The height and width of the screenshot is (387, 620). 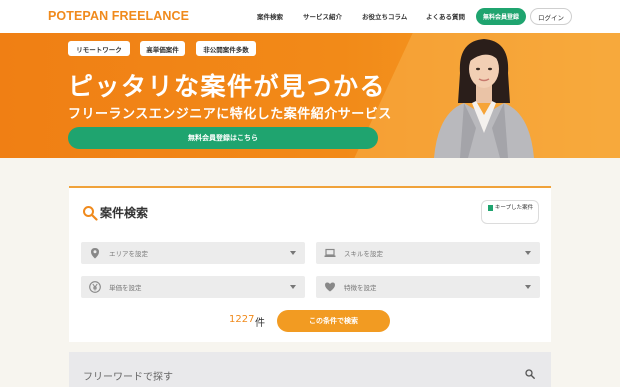 What do you see at coordinates (128, 254) in the screenshot?
I see `area-select-placeholder: エリアを設定` at bounding box center [128, 254].